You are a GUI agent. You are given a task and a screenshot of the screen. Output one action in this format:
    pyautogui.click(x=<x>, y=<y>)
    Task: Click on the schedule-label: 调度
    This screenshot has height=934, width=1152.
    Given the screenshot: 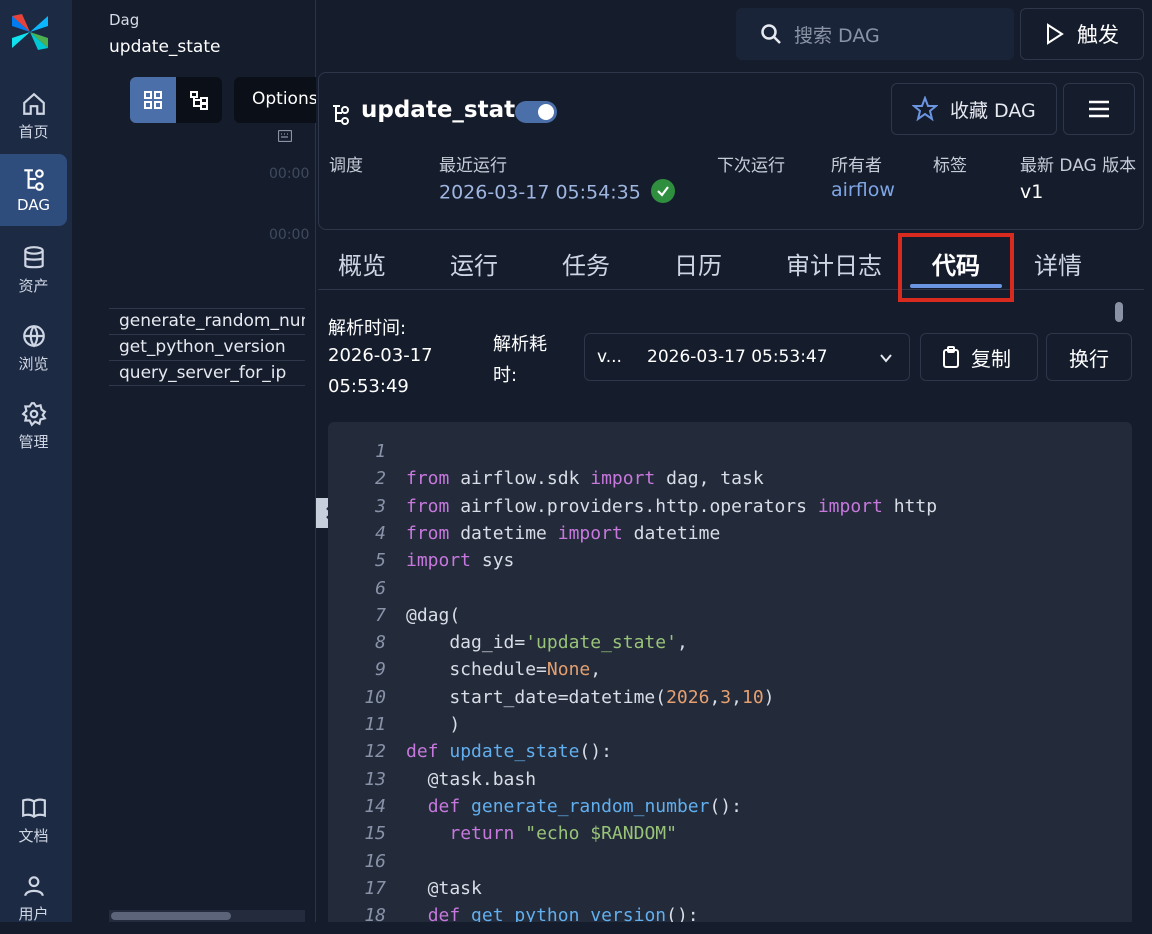 What is the action you would take?
    pyautogui.click(x=346, y=166)
    